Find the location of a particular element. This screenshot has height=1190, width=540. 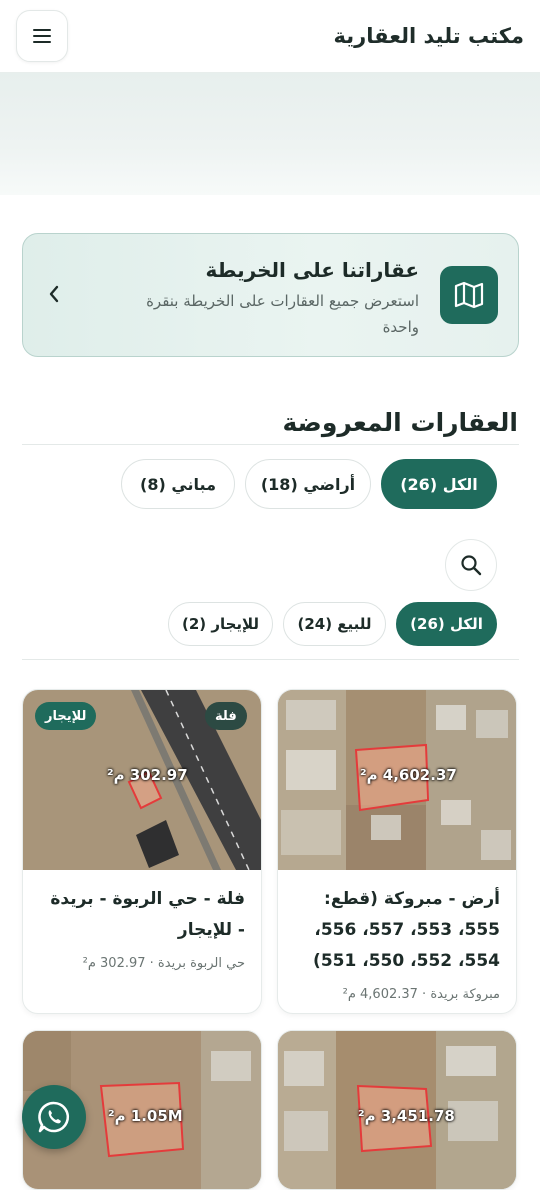

menu-icon is located at coordinates (42, 36).